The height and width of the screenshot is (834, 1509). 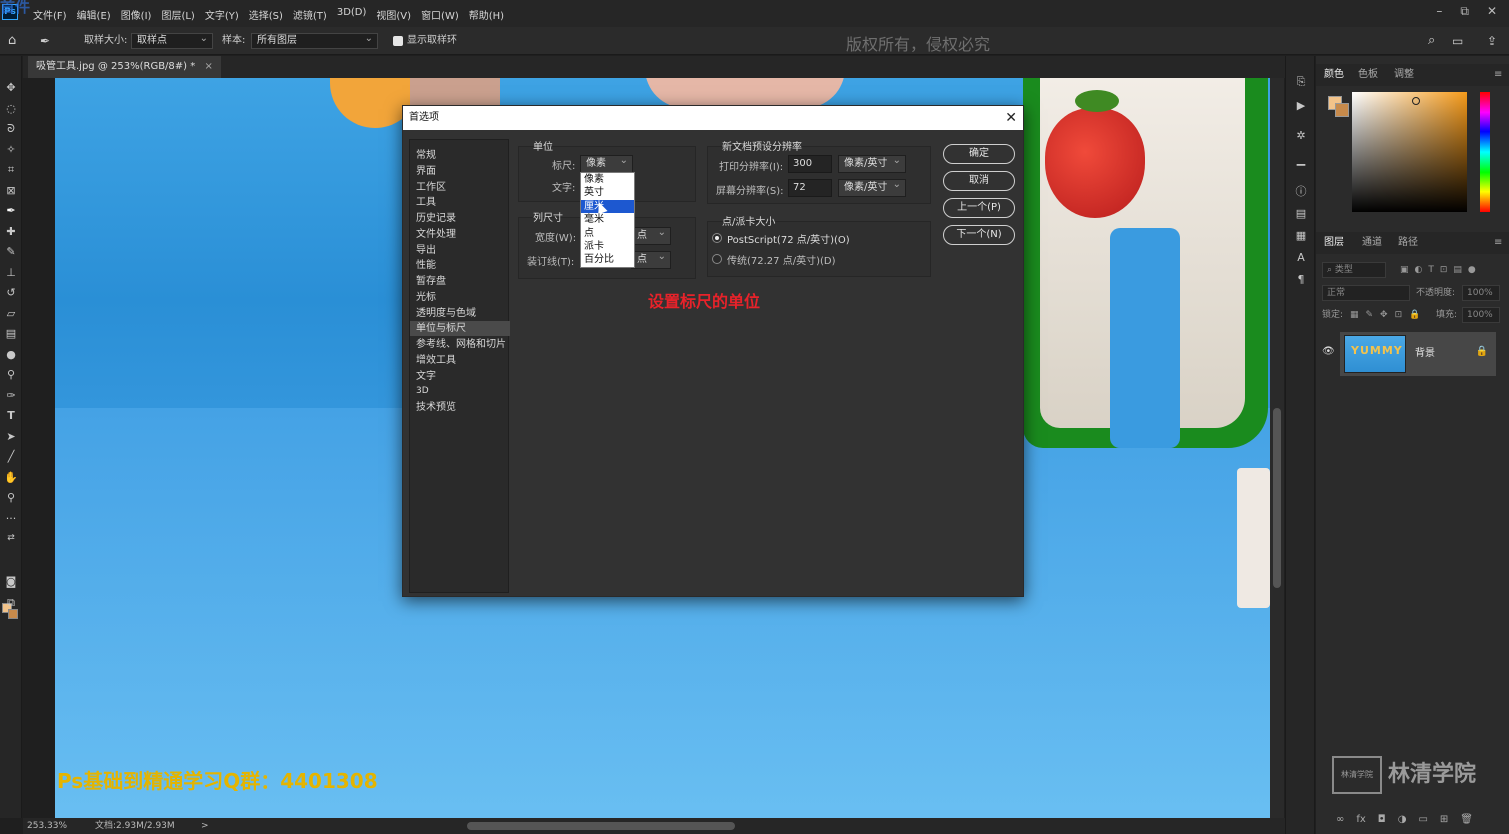 What do you see at coordinates (11, 334) in the screenshot?
I see `gradient-tool-icon: ▤` at bounding box center [11, 334].